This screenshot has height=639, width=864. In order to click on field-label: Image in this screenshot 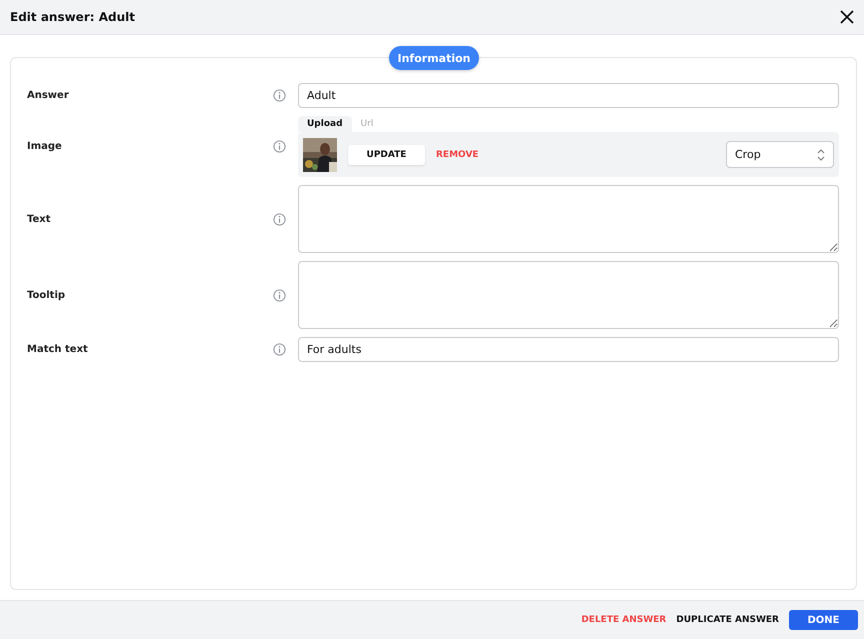, I will do `click(45, 146)`.